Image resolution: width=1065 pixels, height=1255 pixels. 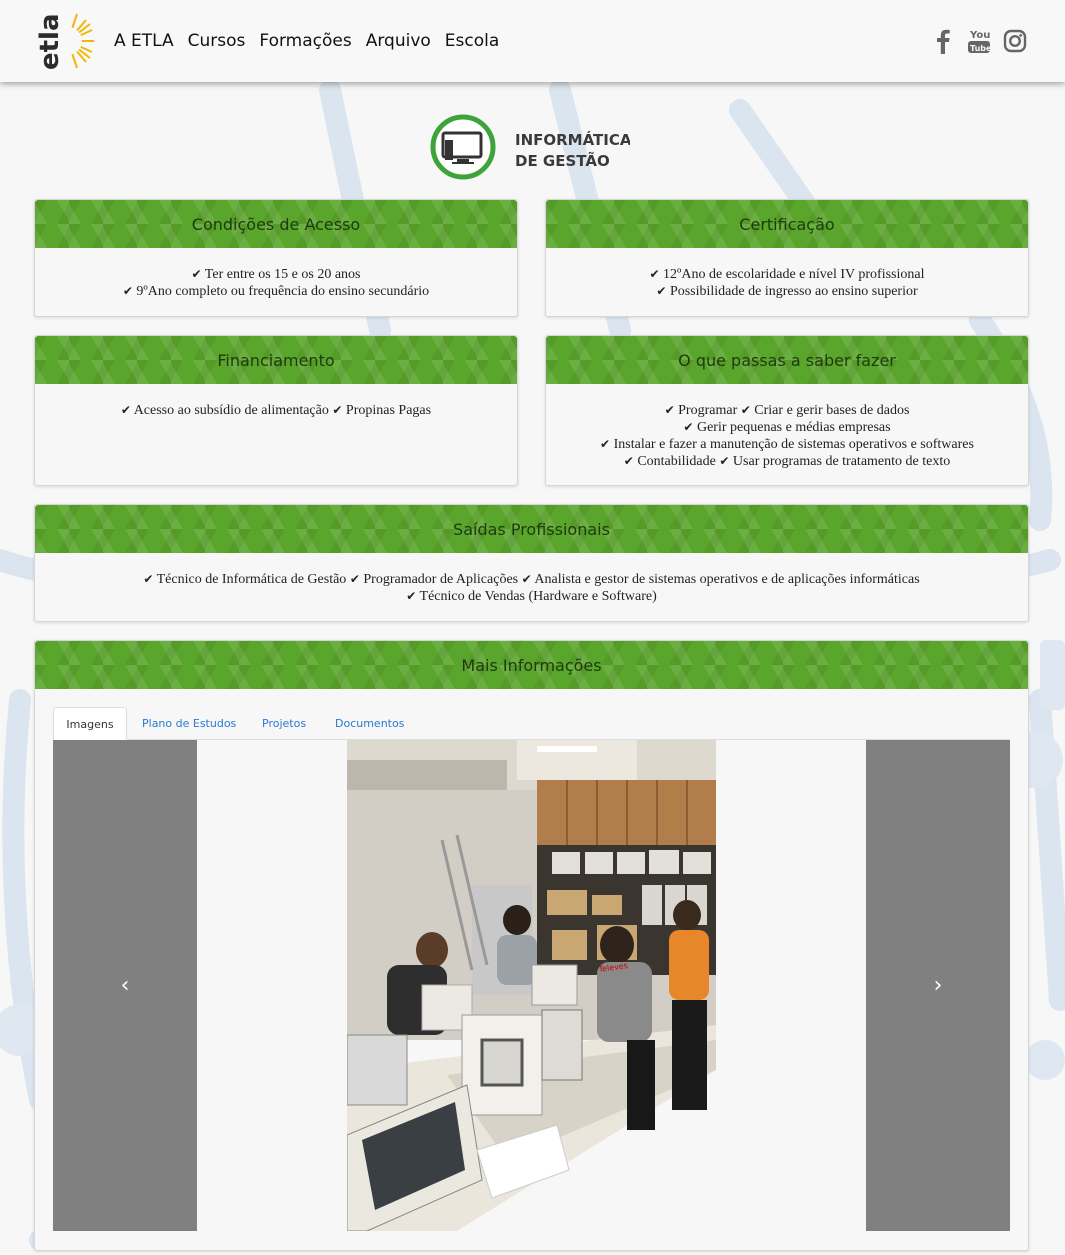 I want to click on facebook-icon, so click(x=943, y=41).